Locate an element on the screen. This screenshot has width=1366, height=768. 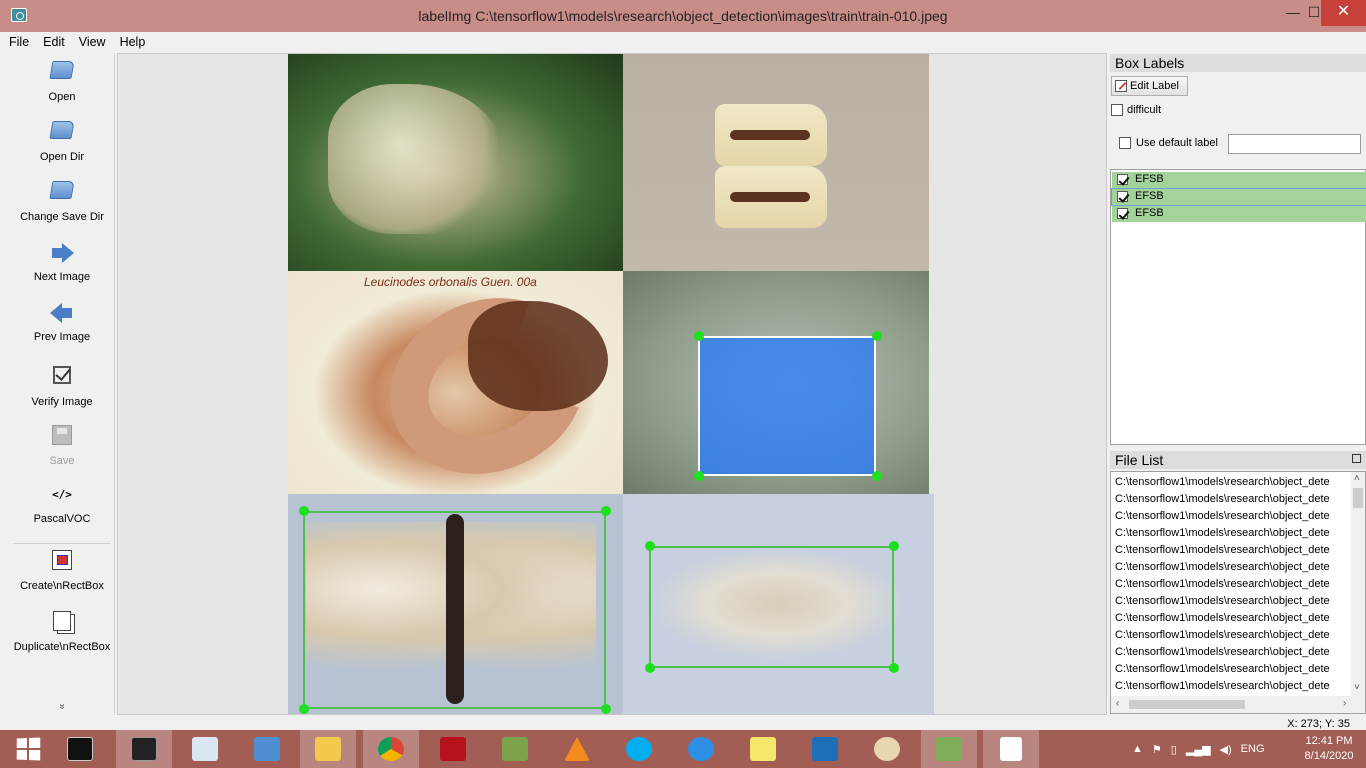
taskbar-notepad is located at coordinates (1011, 749).